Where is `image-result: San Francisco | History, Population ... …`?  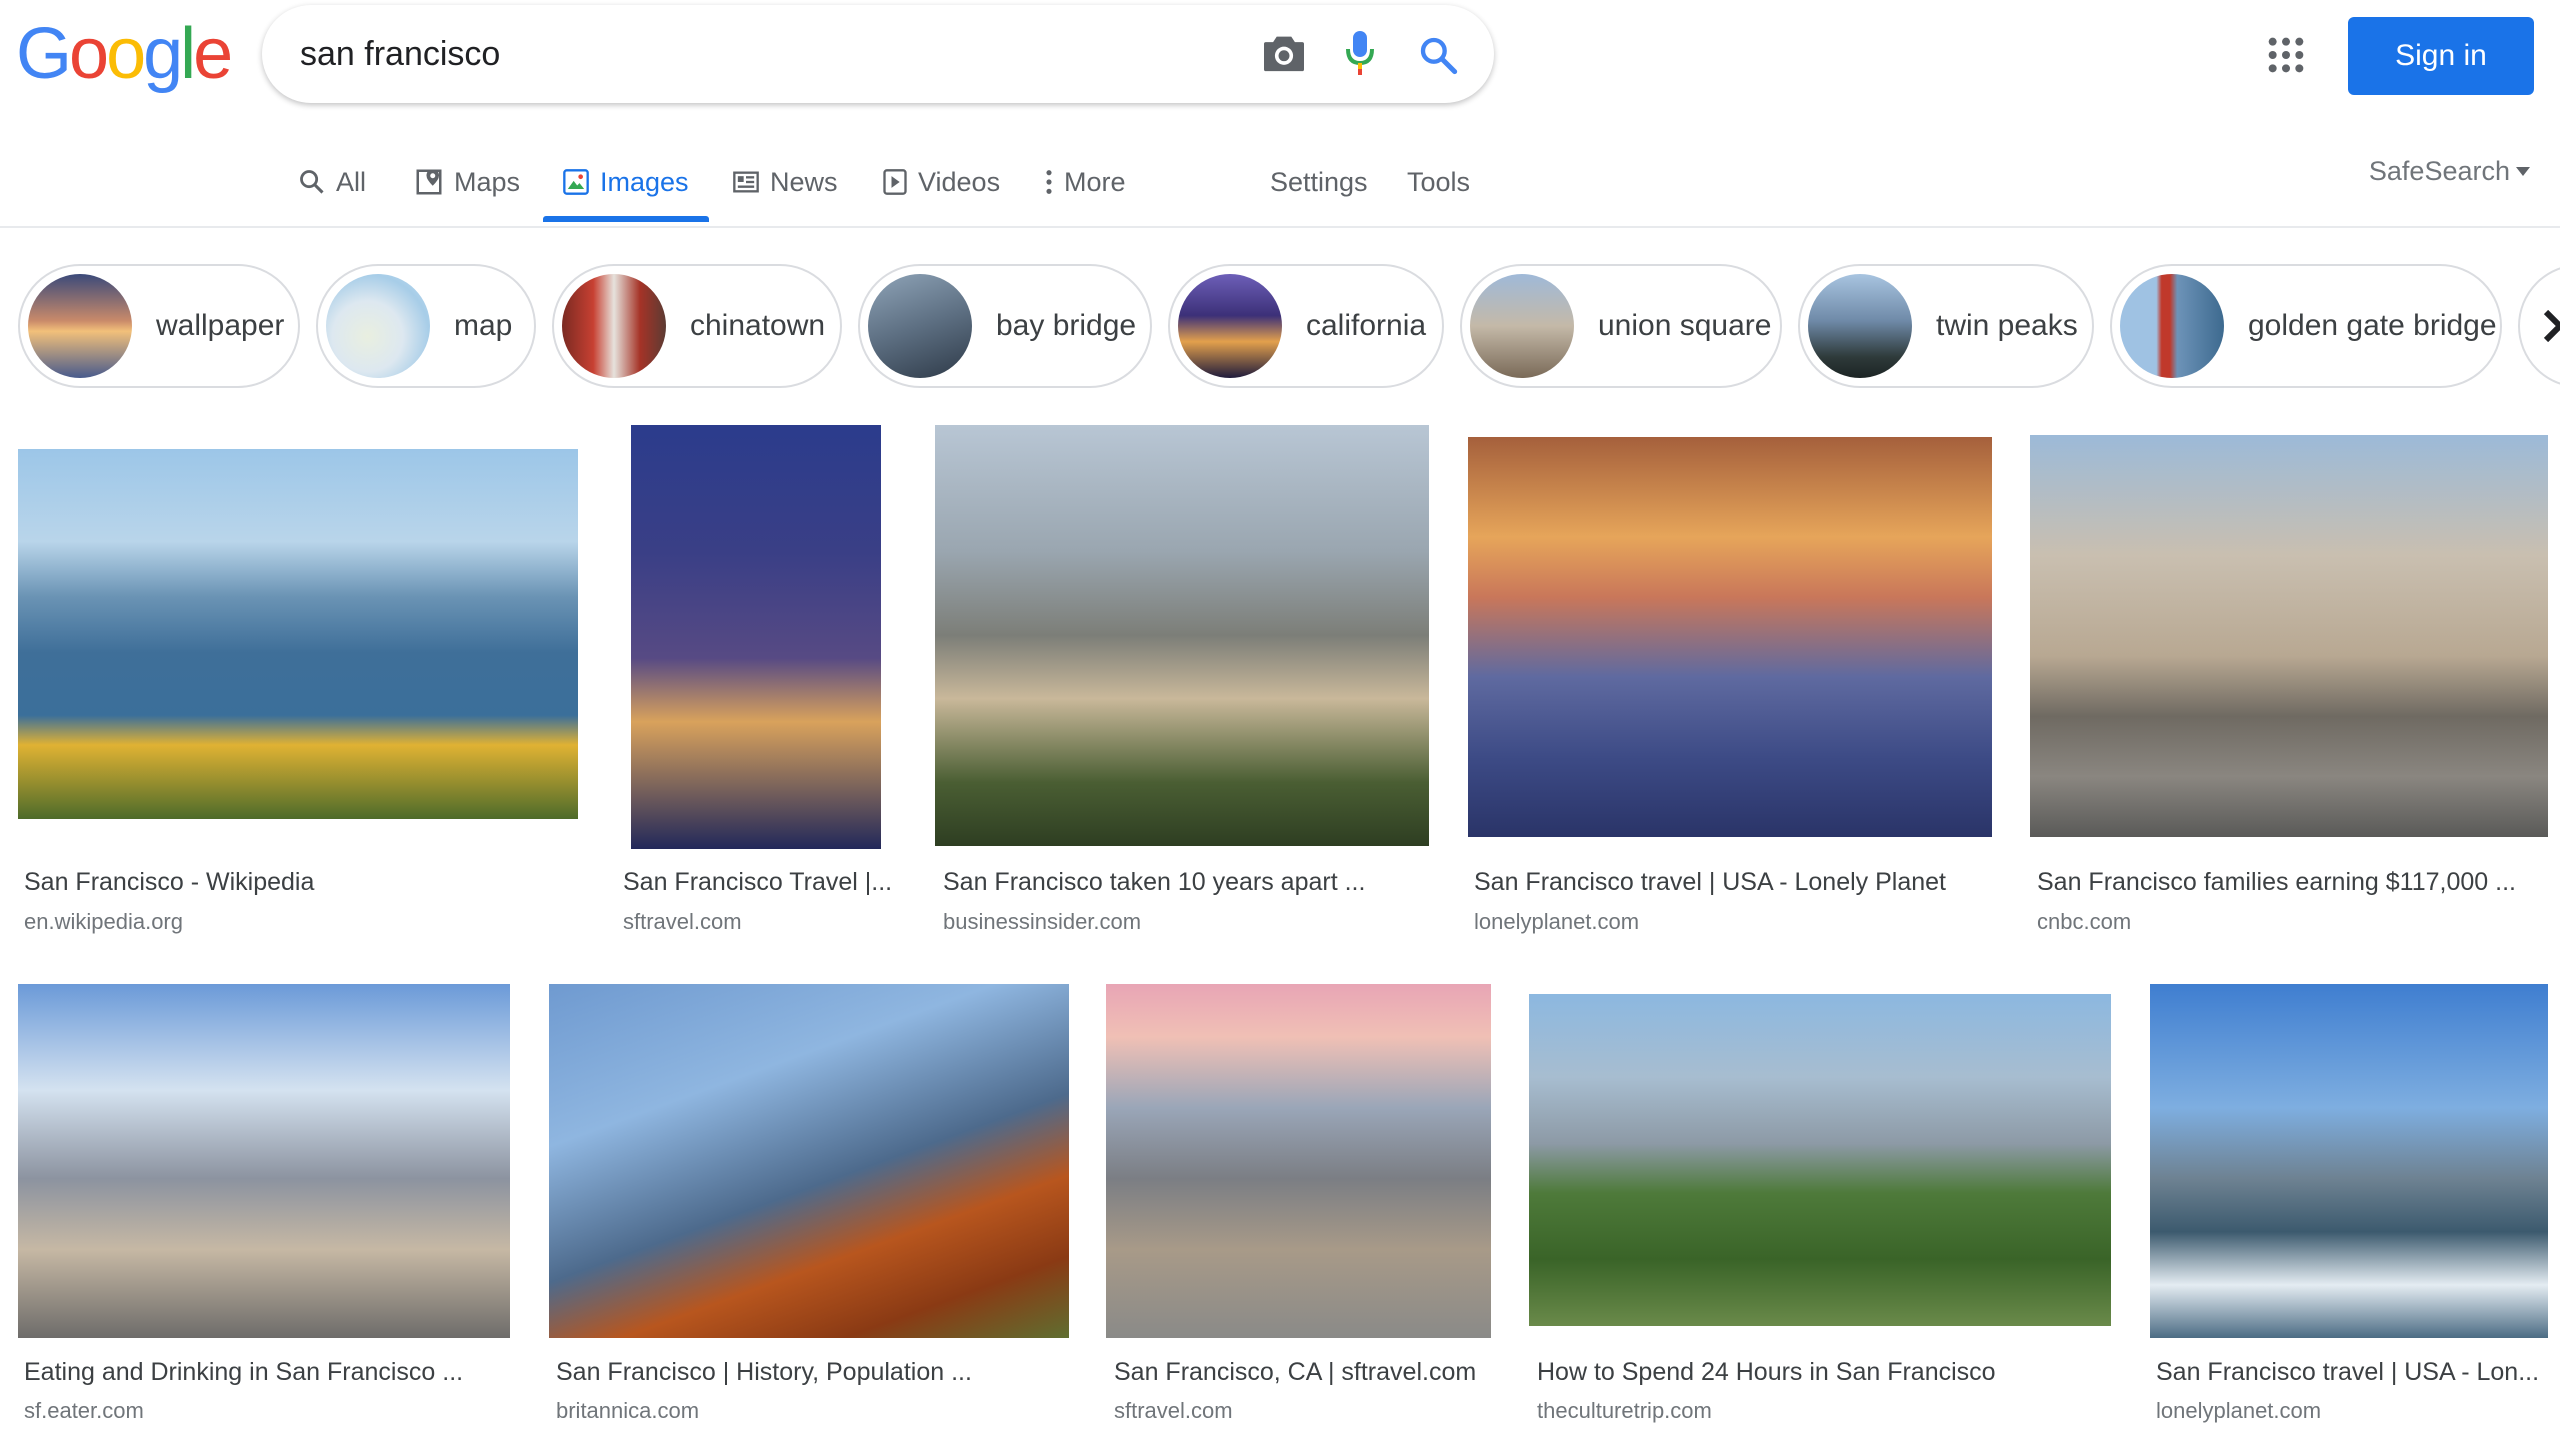 image-result: San Francisco | History, Population ... … is located at coordinates (809, 1209).